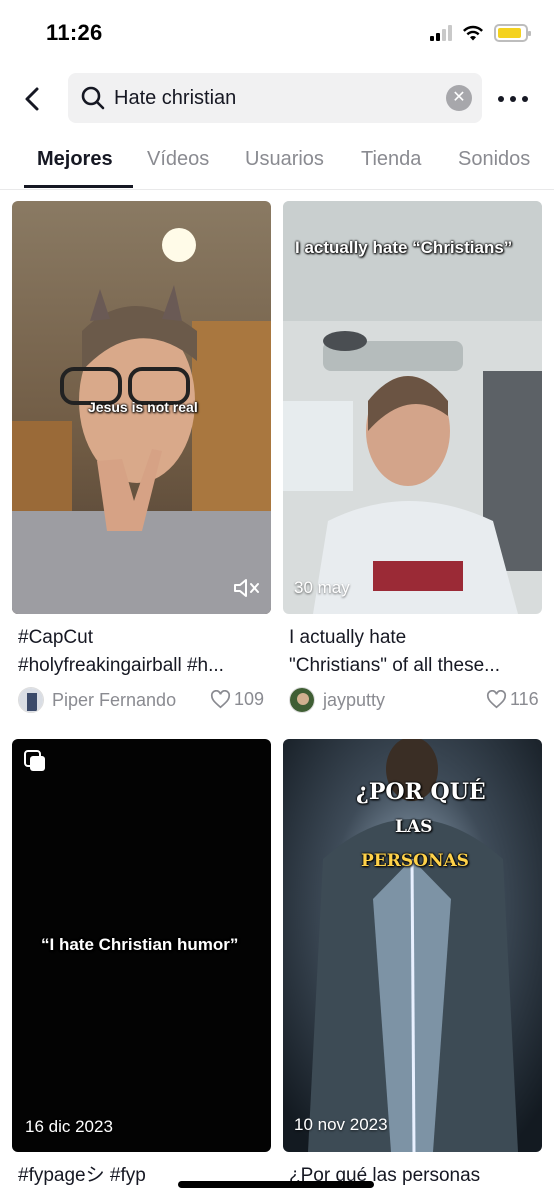 Image resolution: width=554 pixels, height=1200 pixels. What do you see at coordinates (33, 99) in the screenshot?
I see `chevron-left-icon` at bounding box center [33, 99].